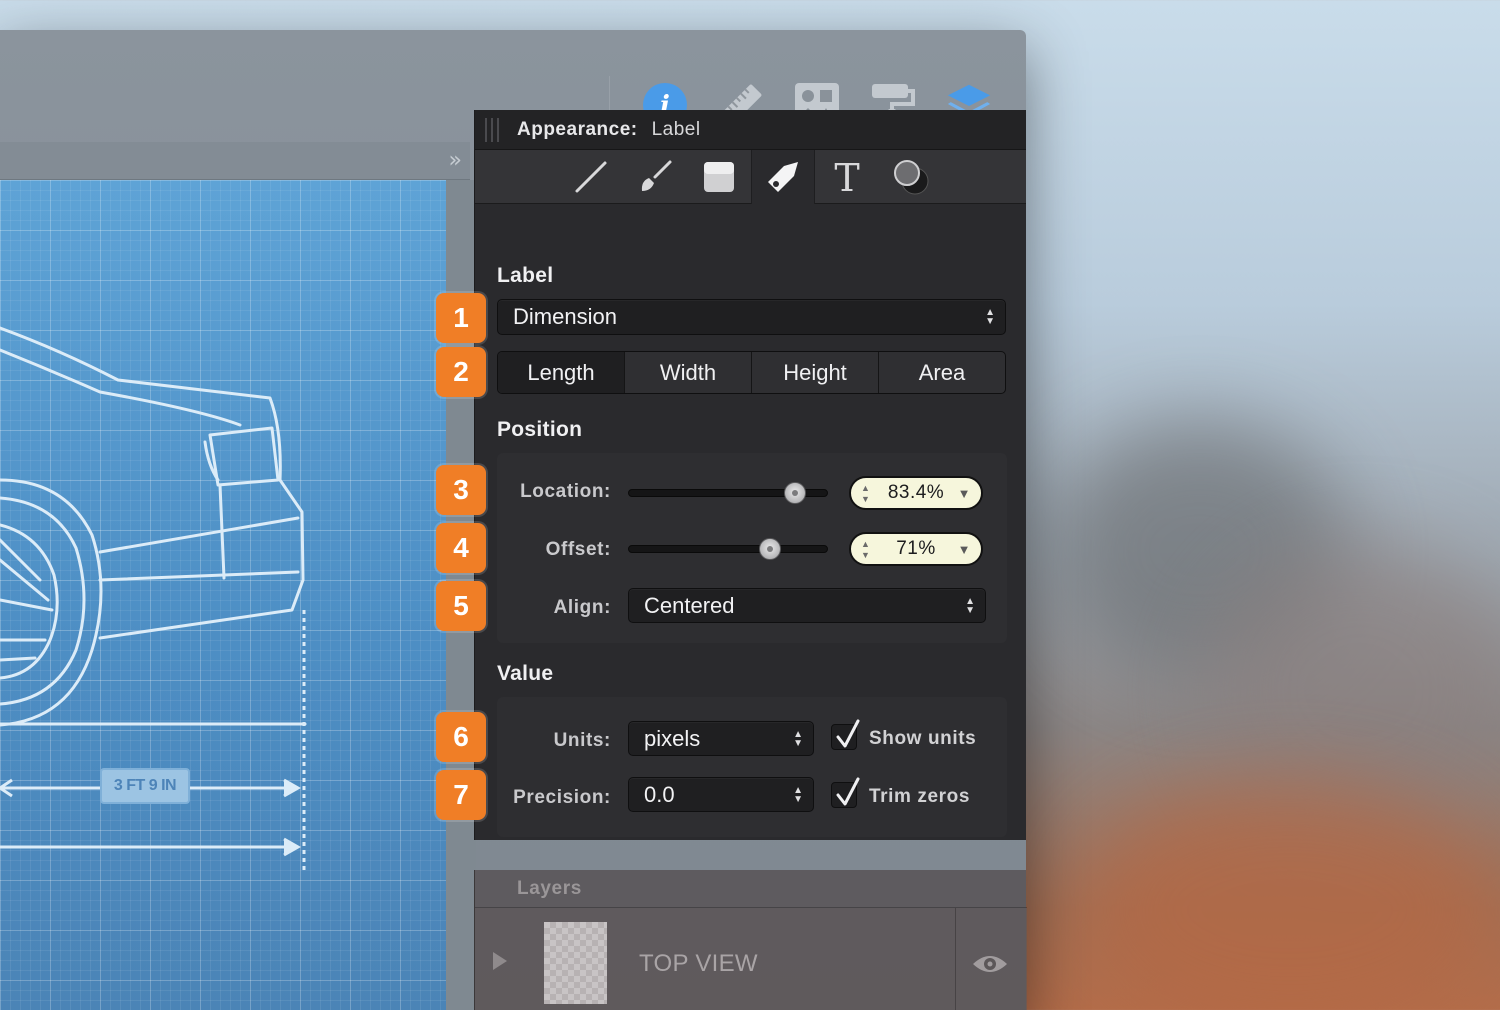  Describe the element at coordinates (942, 372) in the screenshot. I see `segment-area: Area` at that location.